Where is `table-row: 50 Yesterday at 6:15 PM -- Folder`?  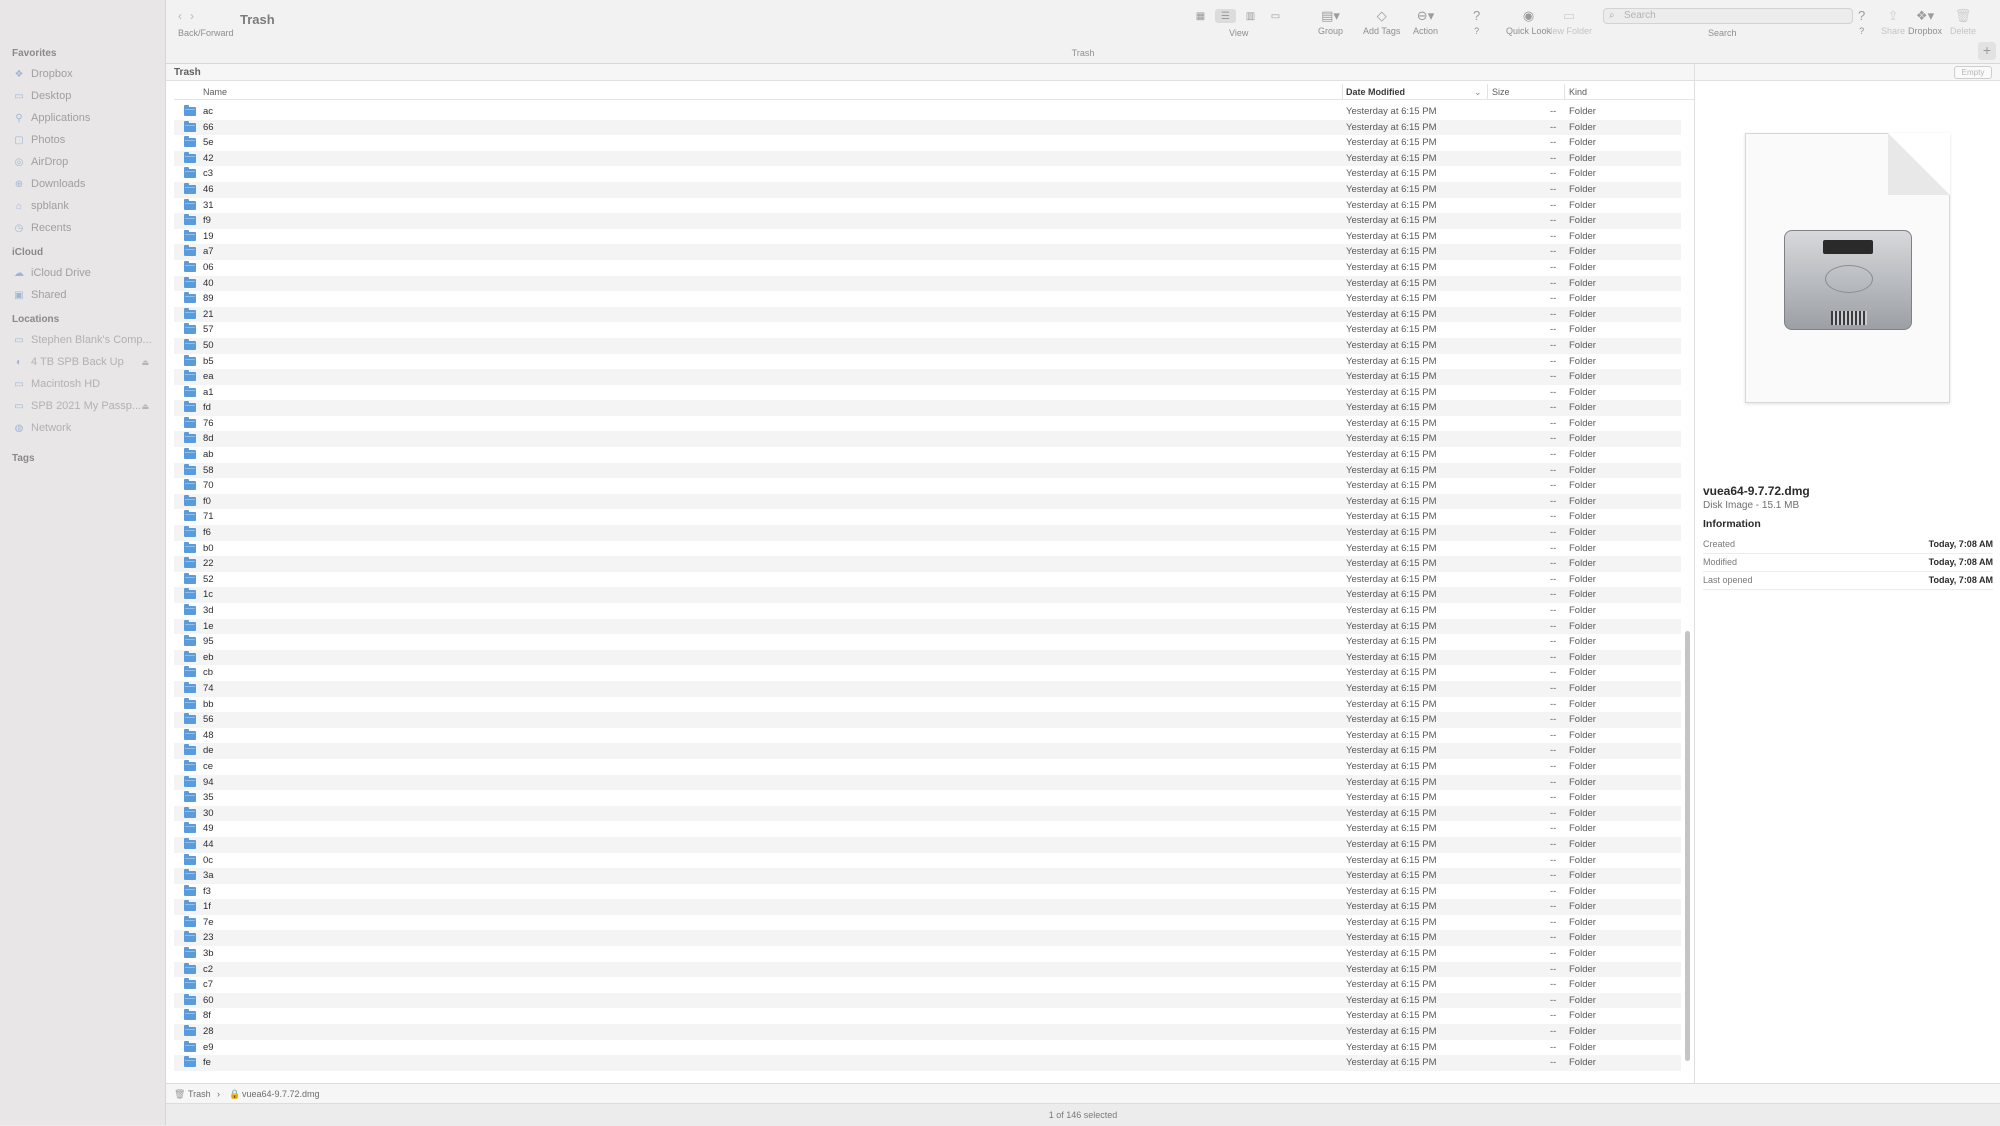 table-row: 50 Yesterday at 6:15 PM -- Folder is located at coordinates (927, 345).